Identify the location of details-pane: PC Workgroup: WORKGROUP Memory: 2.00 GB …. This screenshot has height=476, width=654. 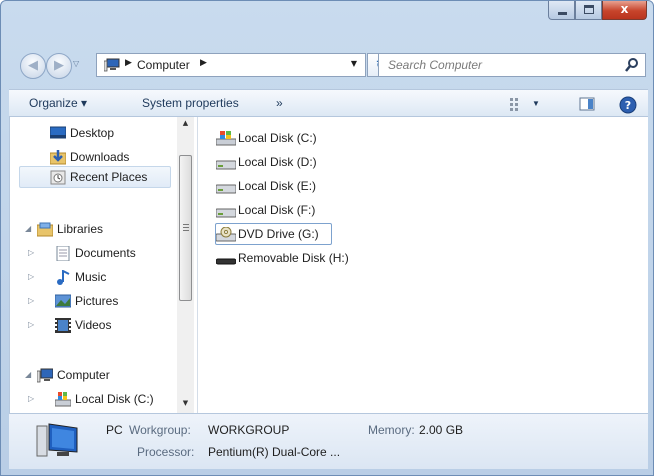
(328, 441).